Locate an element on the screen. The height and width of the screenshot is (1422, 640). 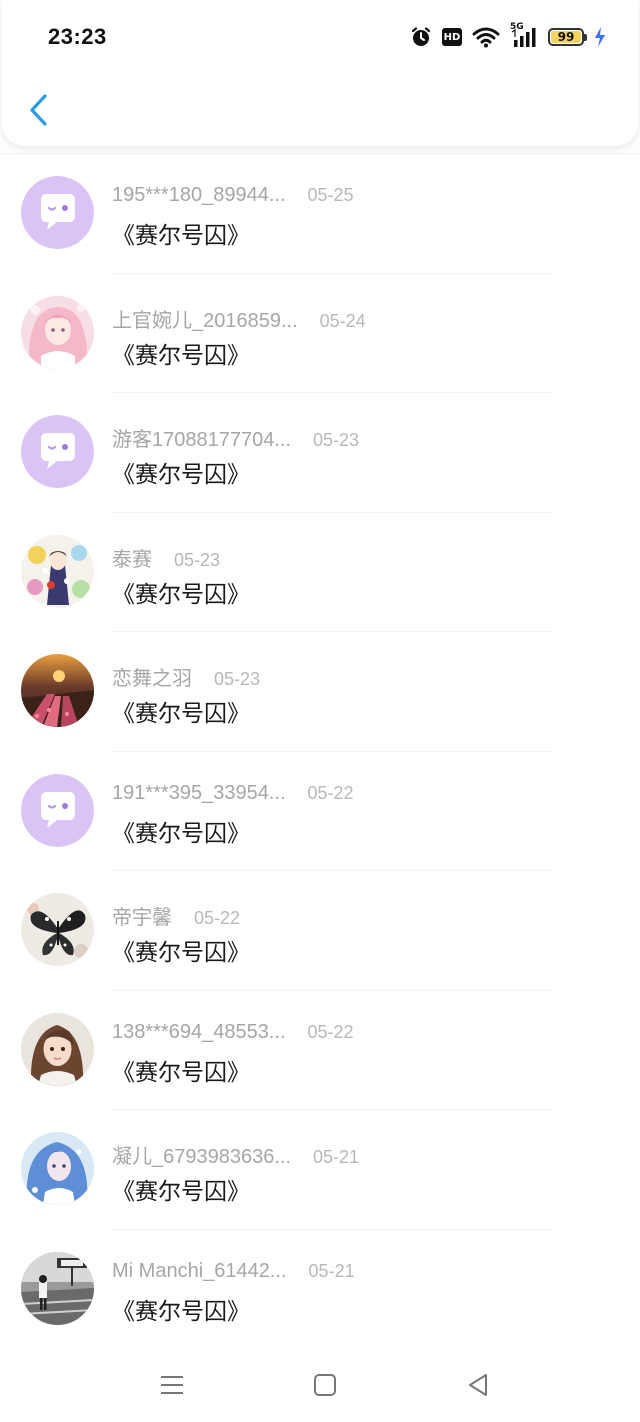
status-bar: 23:23 HD 5G 99 is located at coordinates (320, 36).